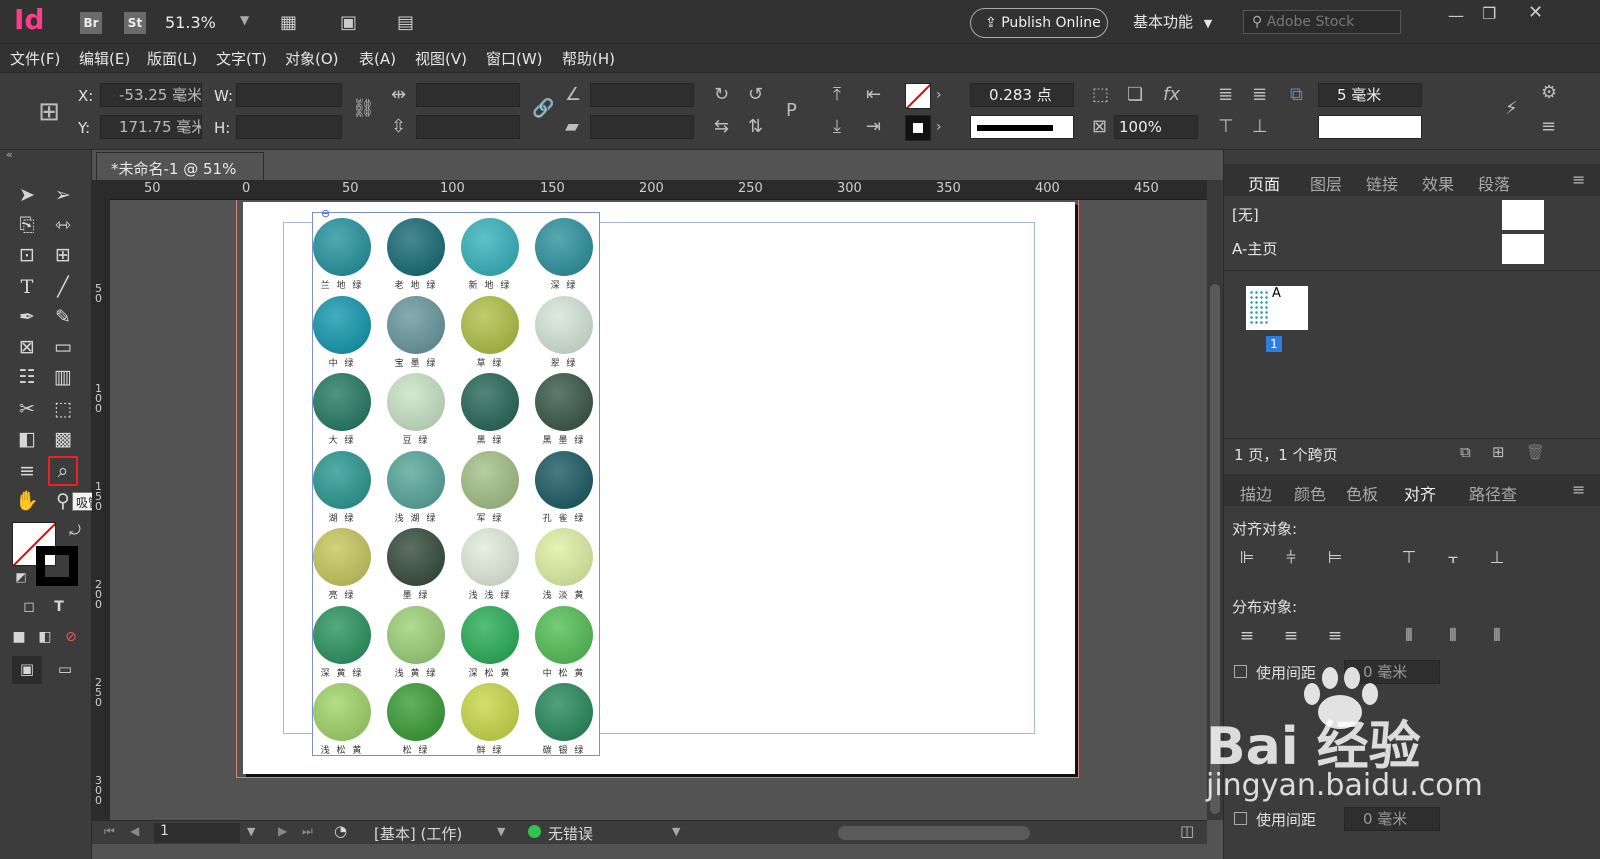 This screenshot has width=1600, height=859. Describe the element at coordinates (1392, 819) in the screenshot. I see `spacing-value-field-2: 0 毫米` at that location.